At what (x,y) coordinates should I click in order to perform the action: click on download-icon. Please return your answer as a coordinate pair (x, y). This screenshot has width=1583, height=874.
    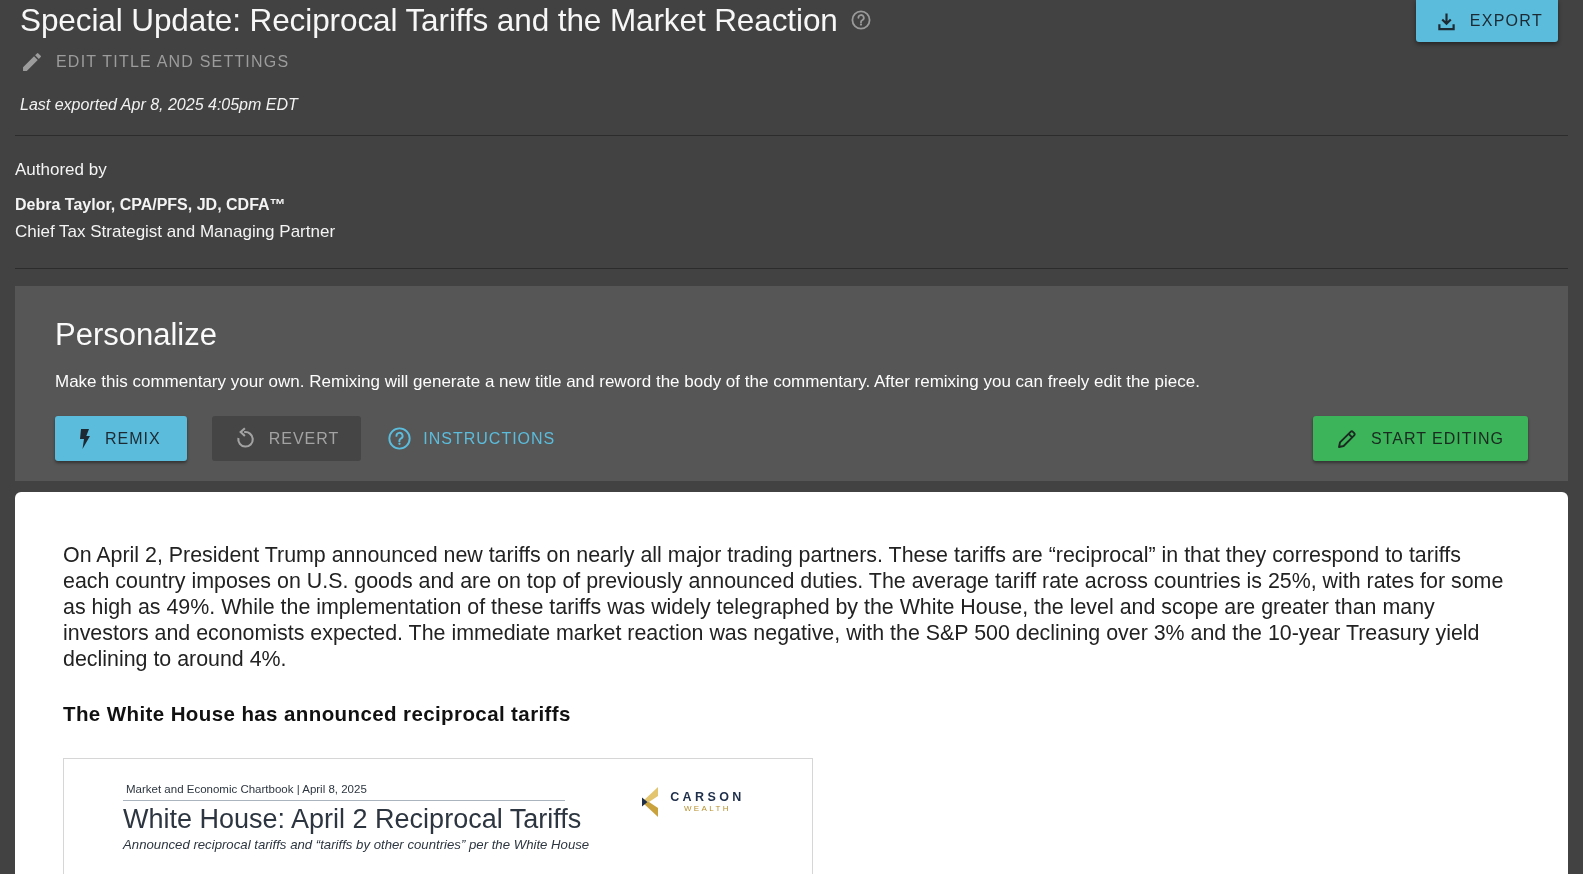
    Looking at the image, I should click on (1446, 21).